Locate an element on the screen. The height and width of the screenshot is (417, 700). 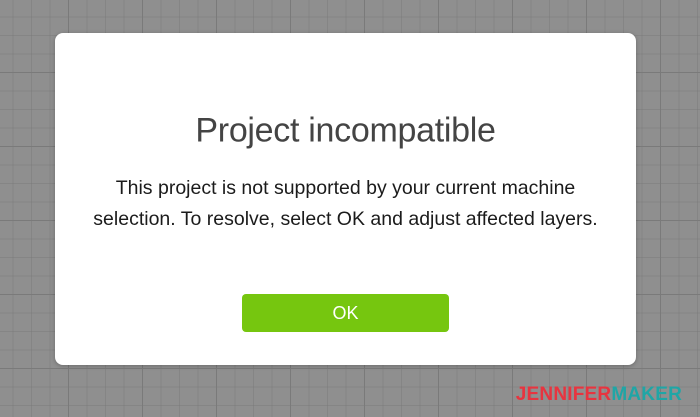
jennifermaker-watermark: JENNIFERMAKER is located at coordinates (599, 395).